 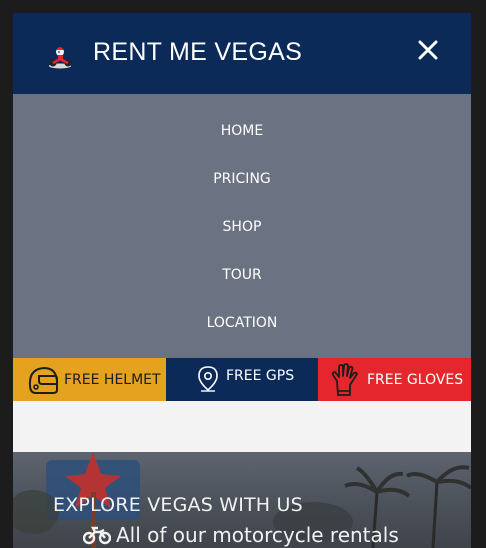 What do you see at coordinates (257, 535) in the screenshot?
I see `hero-subtitle-text: All of our motorcycle rentals` at bounding box center [257, 535].